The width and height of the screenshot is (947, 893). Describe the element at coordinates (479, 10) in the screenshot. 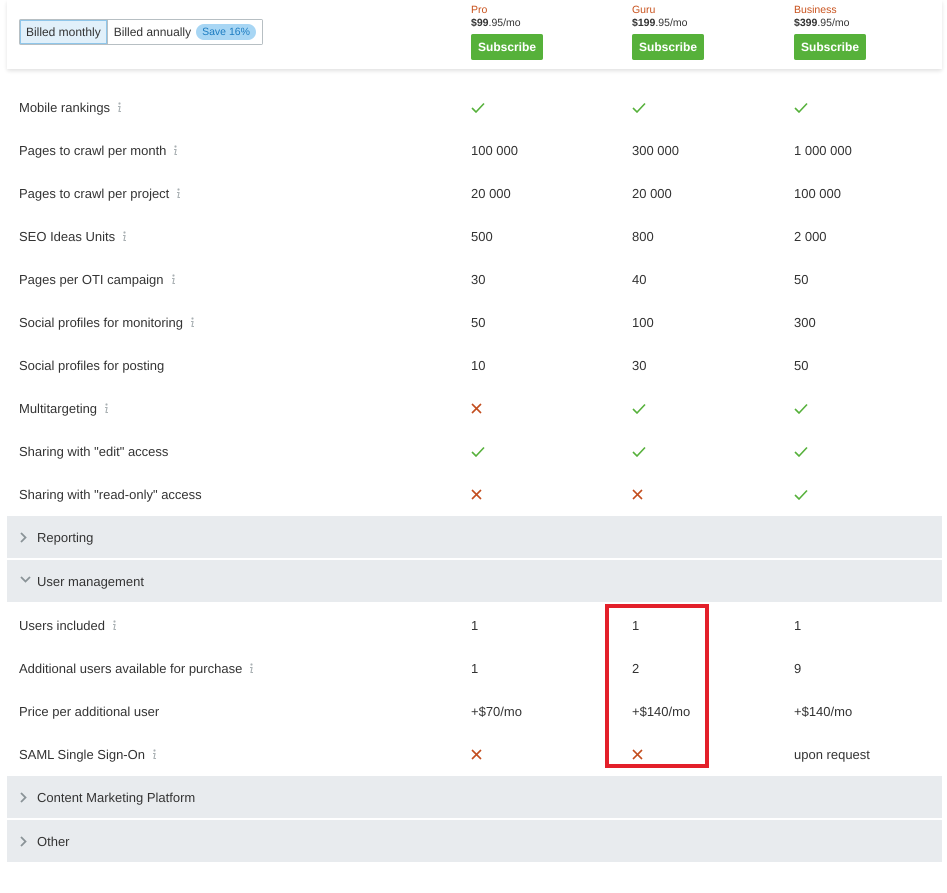

I see `plan-name: Pro` at that location.